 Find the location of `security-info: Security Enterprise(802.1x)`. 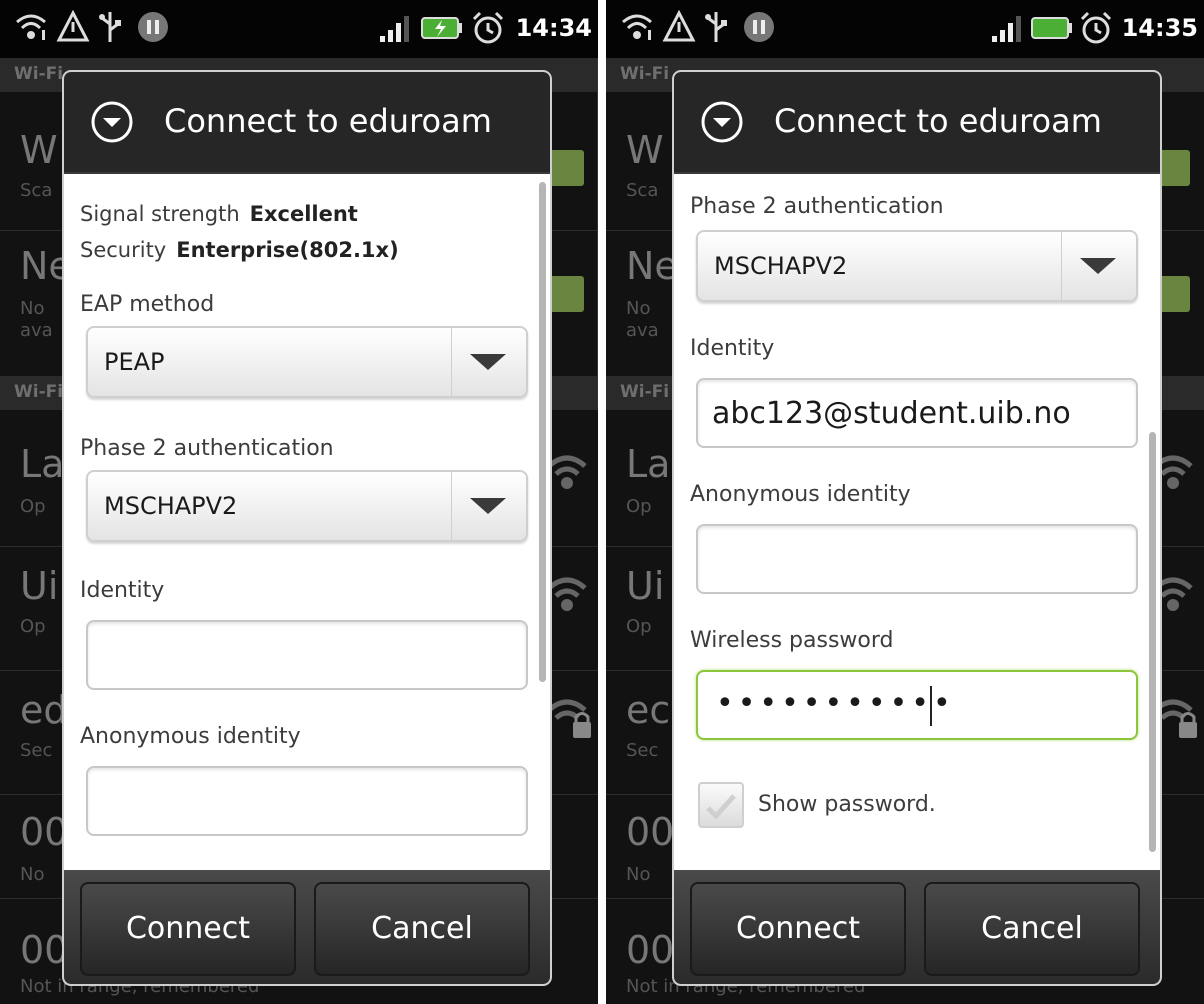

security-info: Security Enterprise(802.1x) is located at coordinates (239, 250).